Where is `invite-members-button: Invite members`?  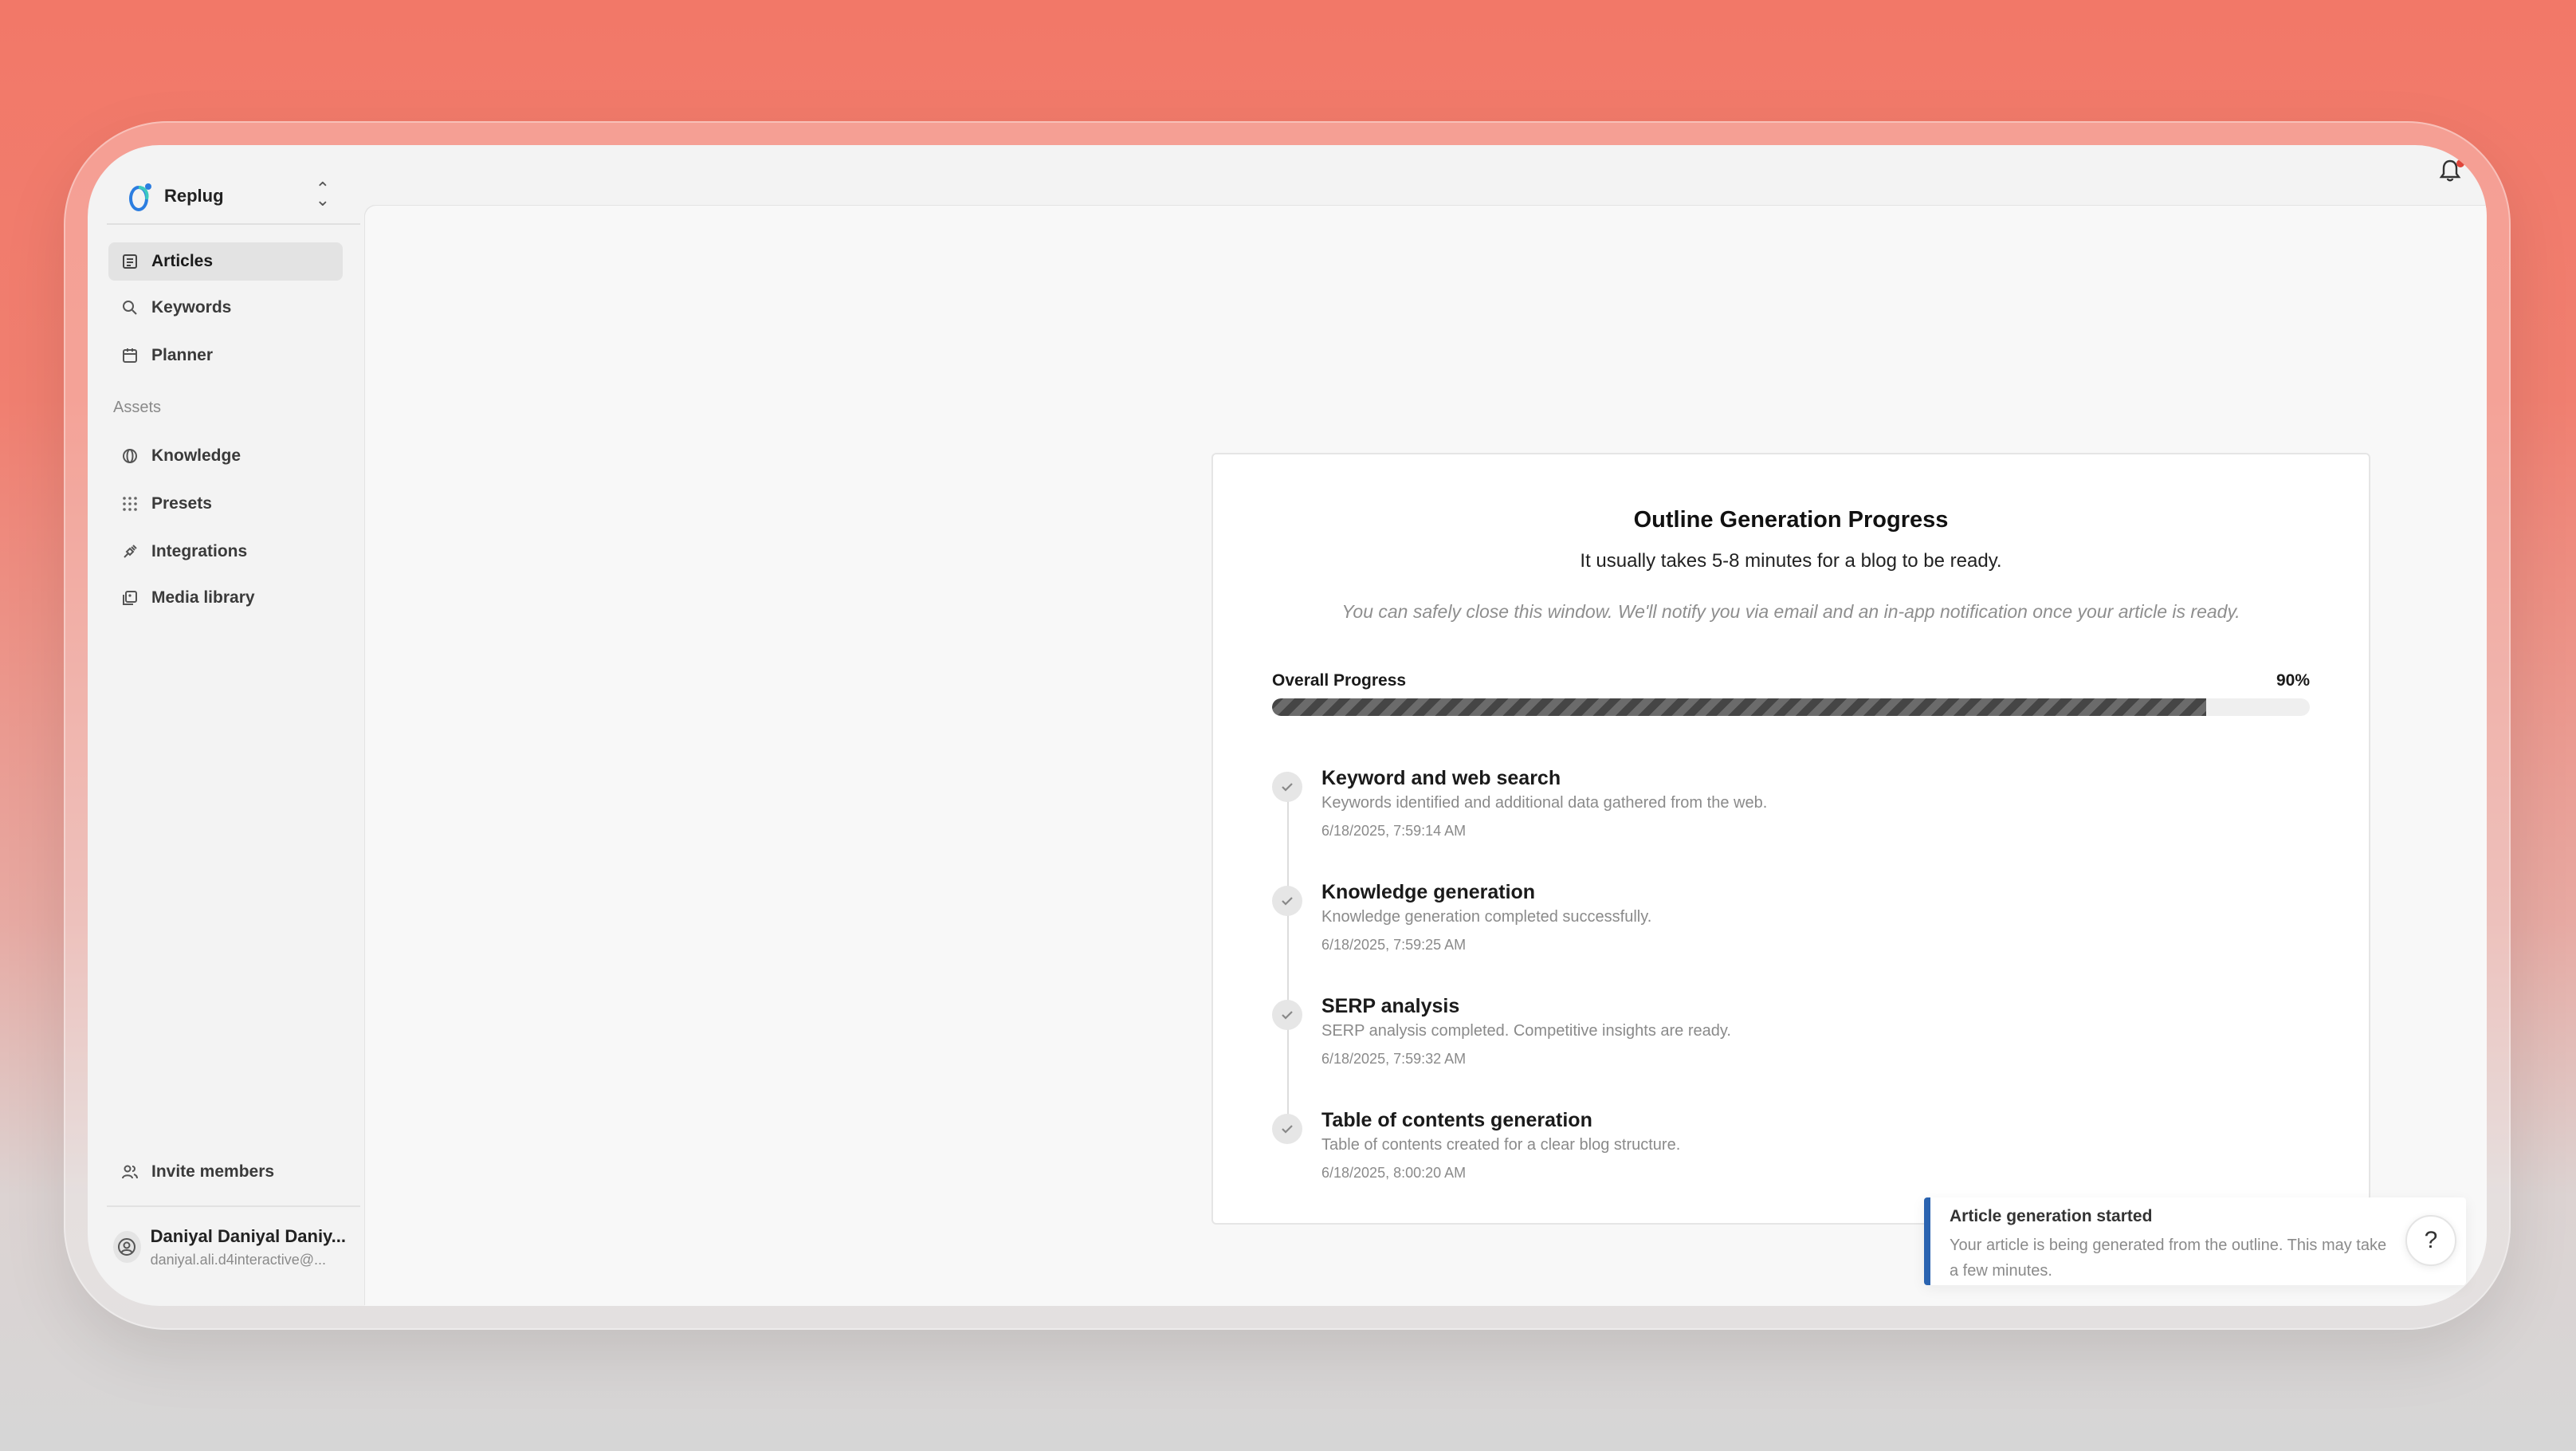 invite-members-button: Invite members is located at coordinates (225, 1172).